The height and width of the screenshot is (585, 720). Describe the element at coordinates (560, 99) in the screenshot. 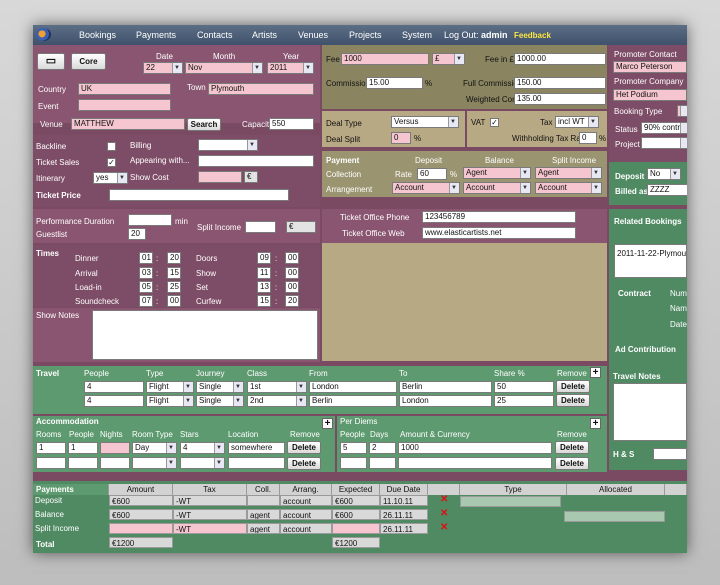

I see `weighted-input: 135.00` at that location.